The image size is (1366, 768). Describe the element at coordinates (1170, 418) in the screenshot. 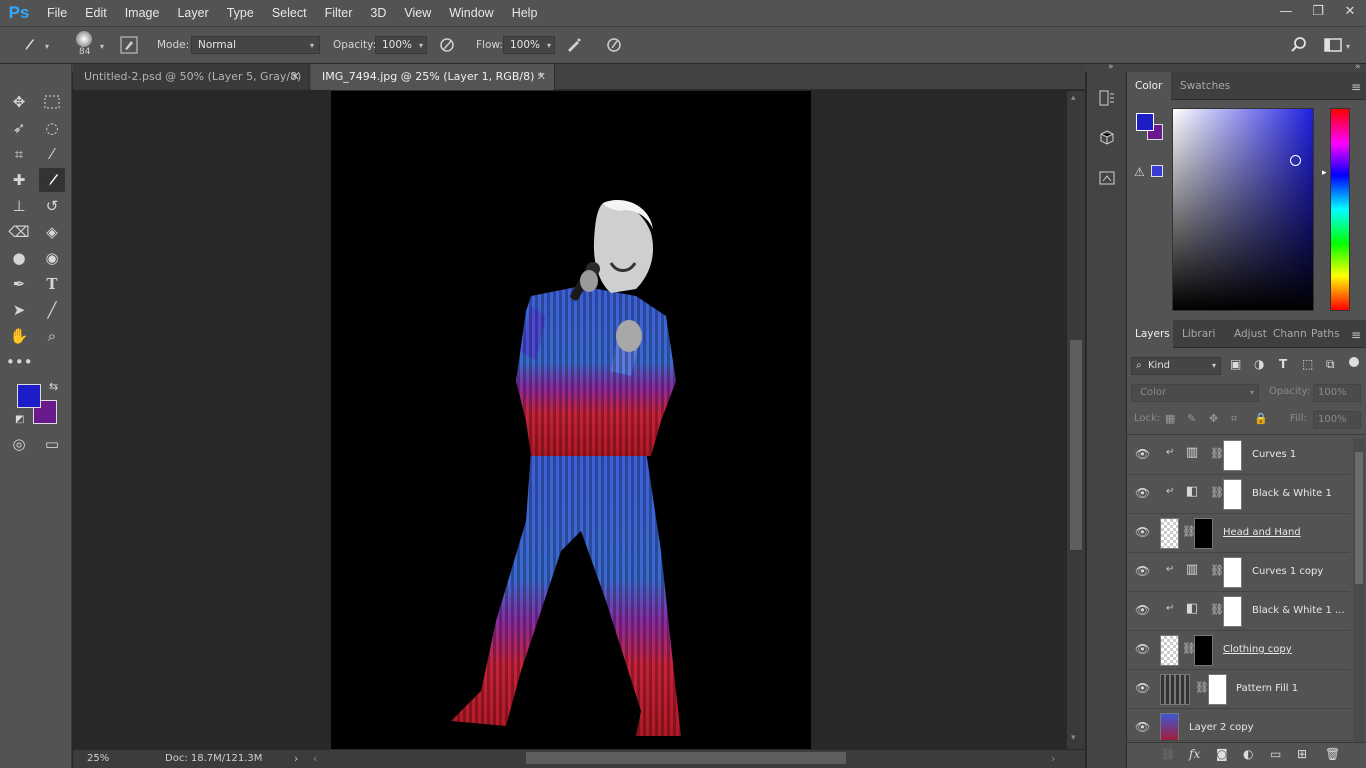

I see `lock-transparent-icon: ▦` at that location.